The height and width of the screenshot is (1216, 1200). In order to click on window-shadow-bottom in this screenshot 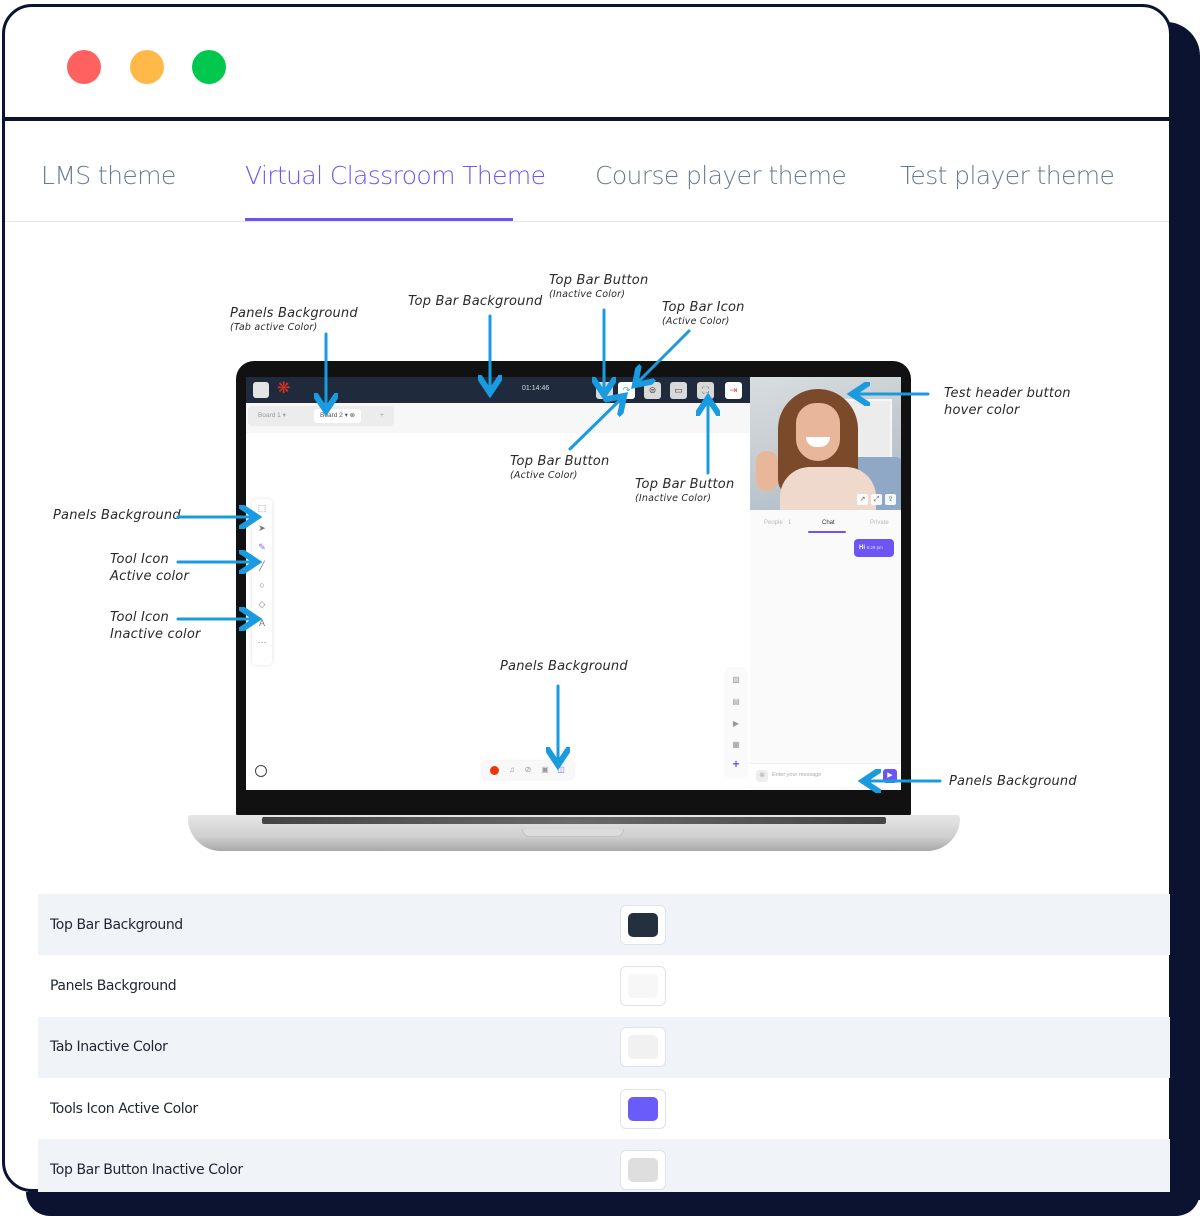, I will do `click(613, 1204)`.